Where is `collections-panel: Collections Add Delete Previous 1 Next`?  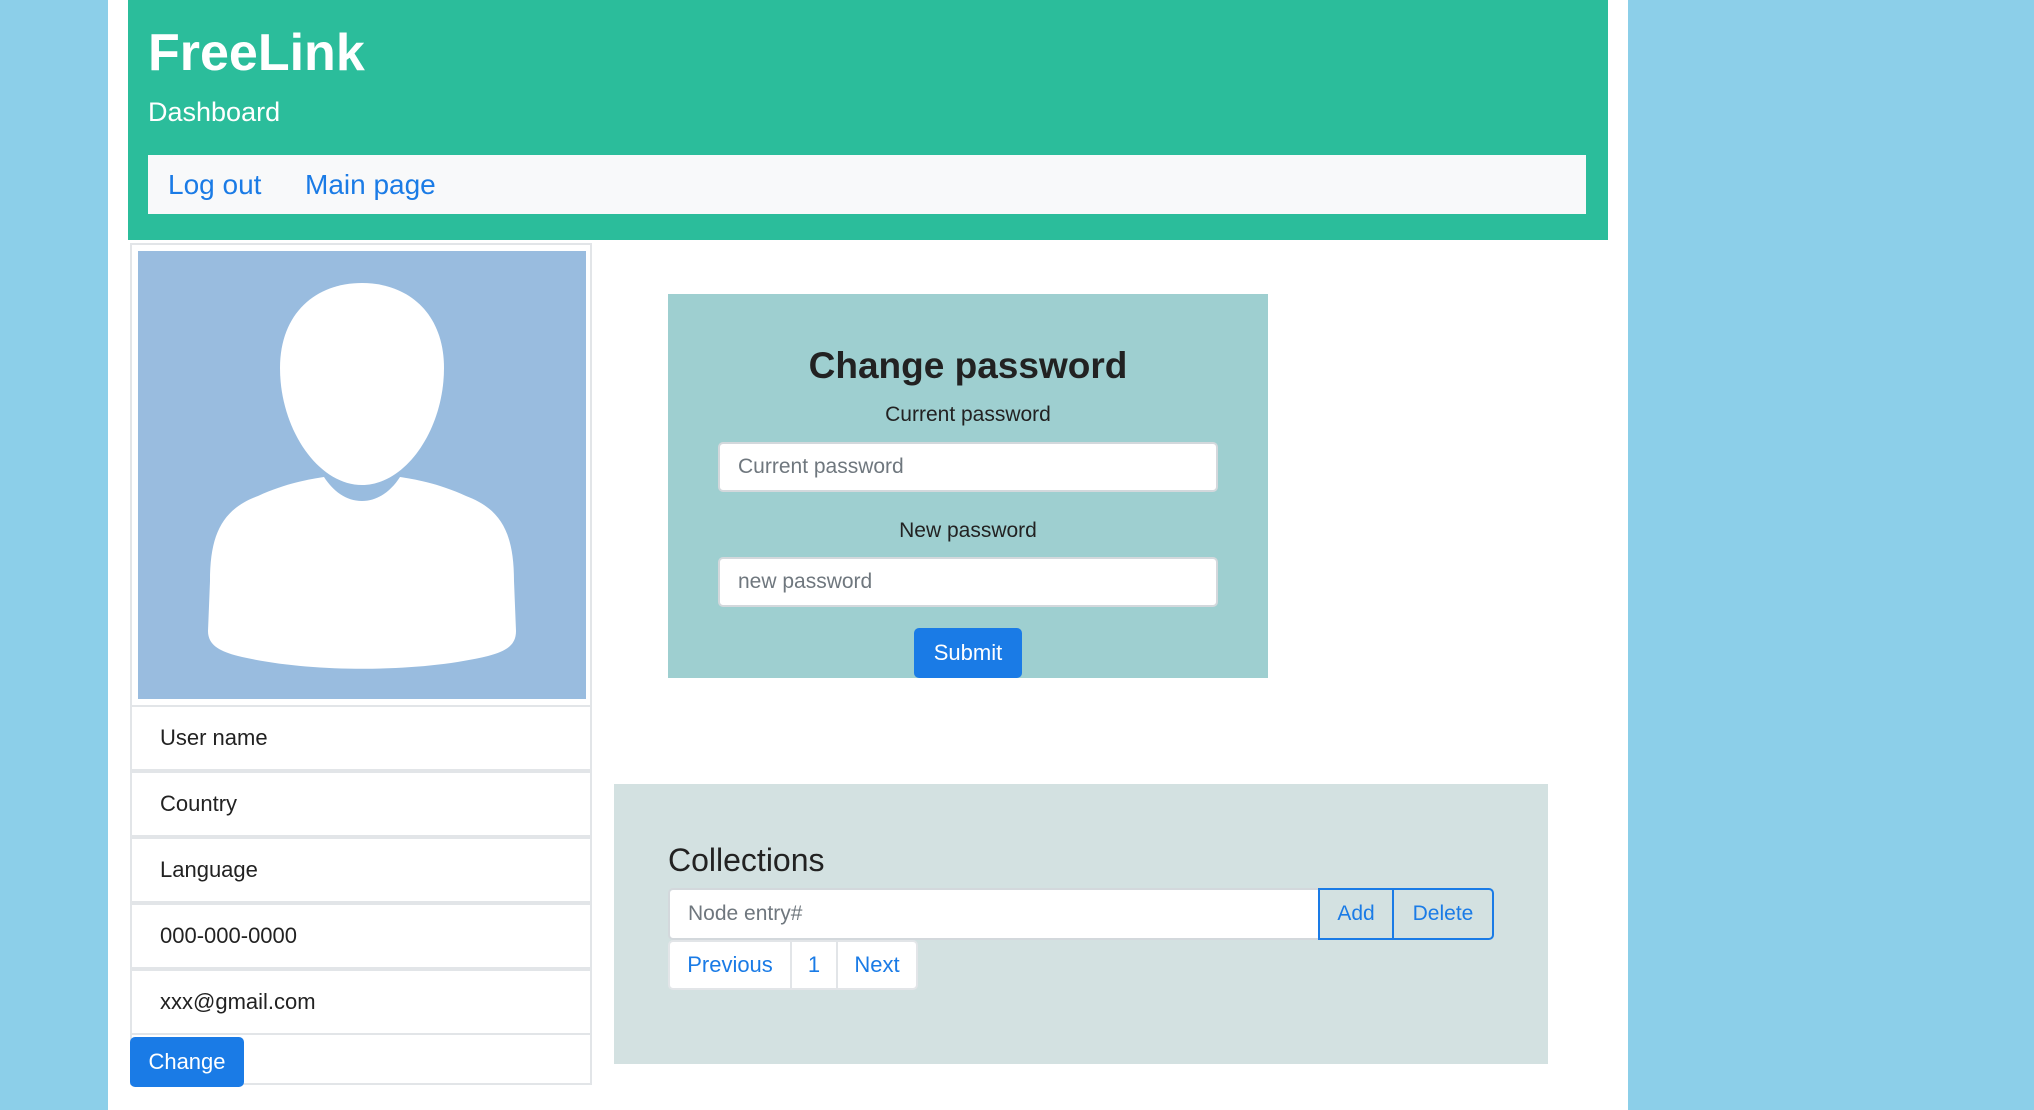 collections-panel: Collections Add Delete Previous 1 Next is located at coordinates (1081, 924).